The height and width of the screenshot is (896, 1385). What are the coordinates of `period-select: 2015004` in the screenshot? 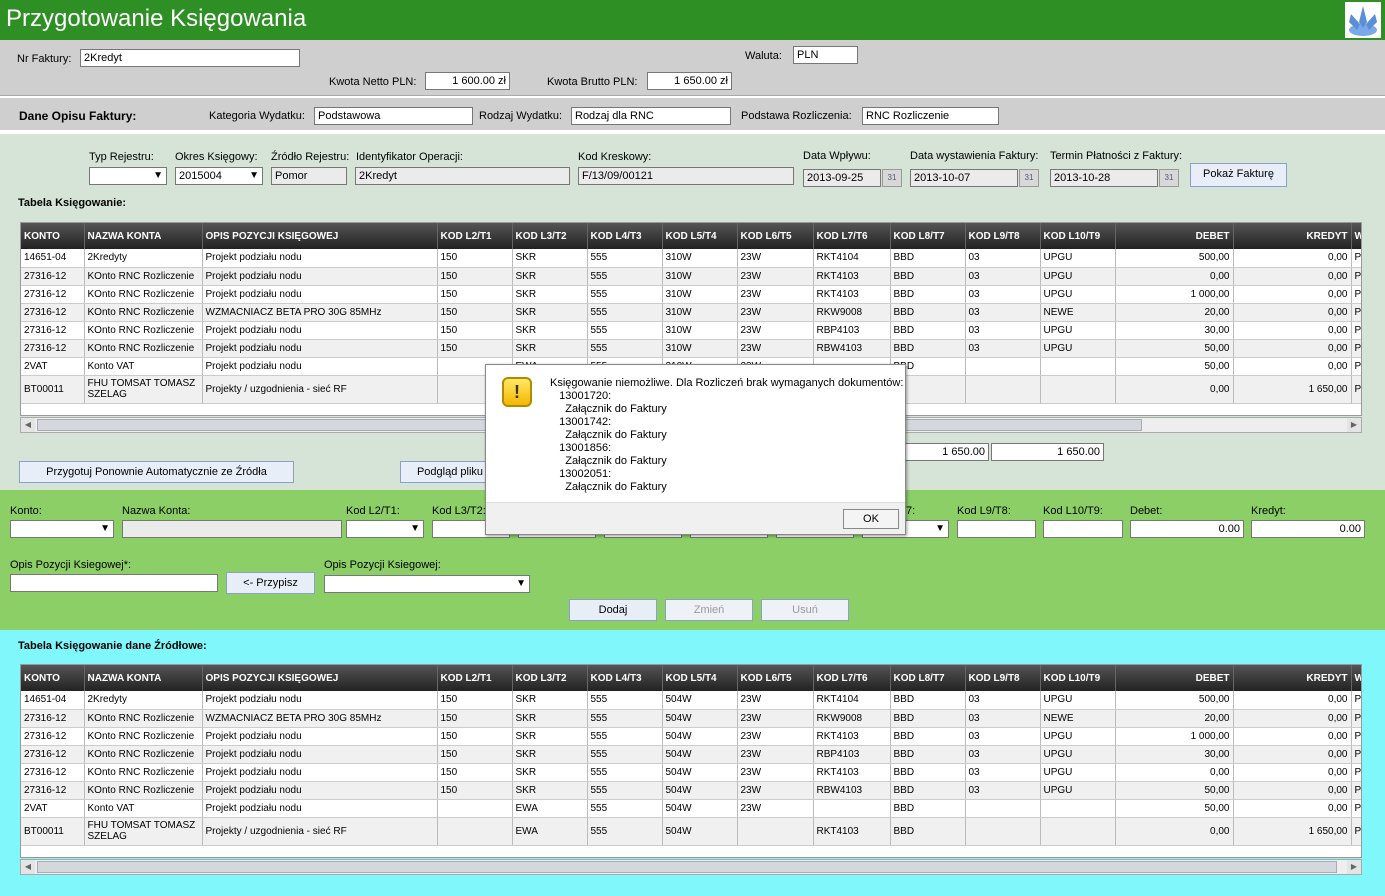 It's located at (219, 176).